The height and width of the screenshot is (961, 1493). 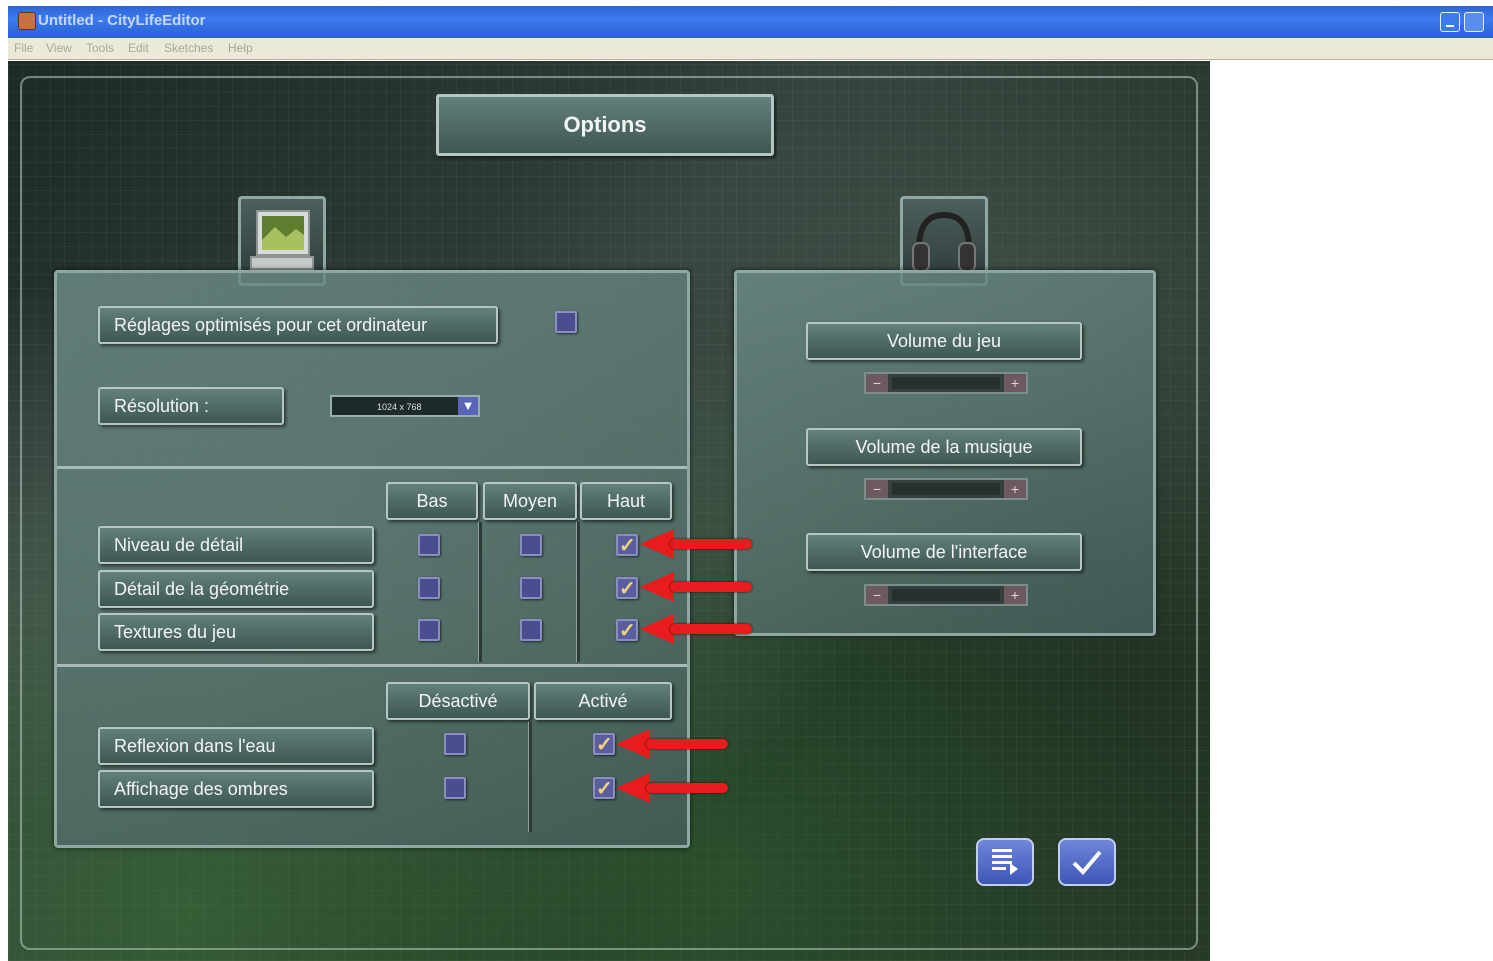 I want to click on resolution-label: Résolution :, so click(x=191, y=406).